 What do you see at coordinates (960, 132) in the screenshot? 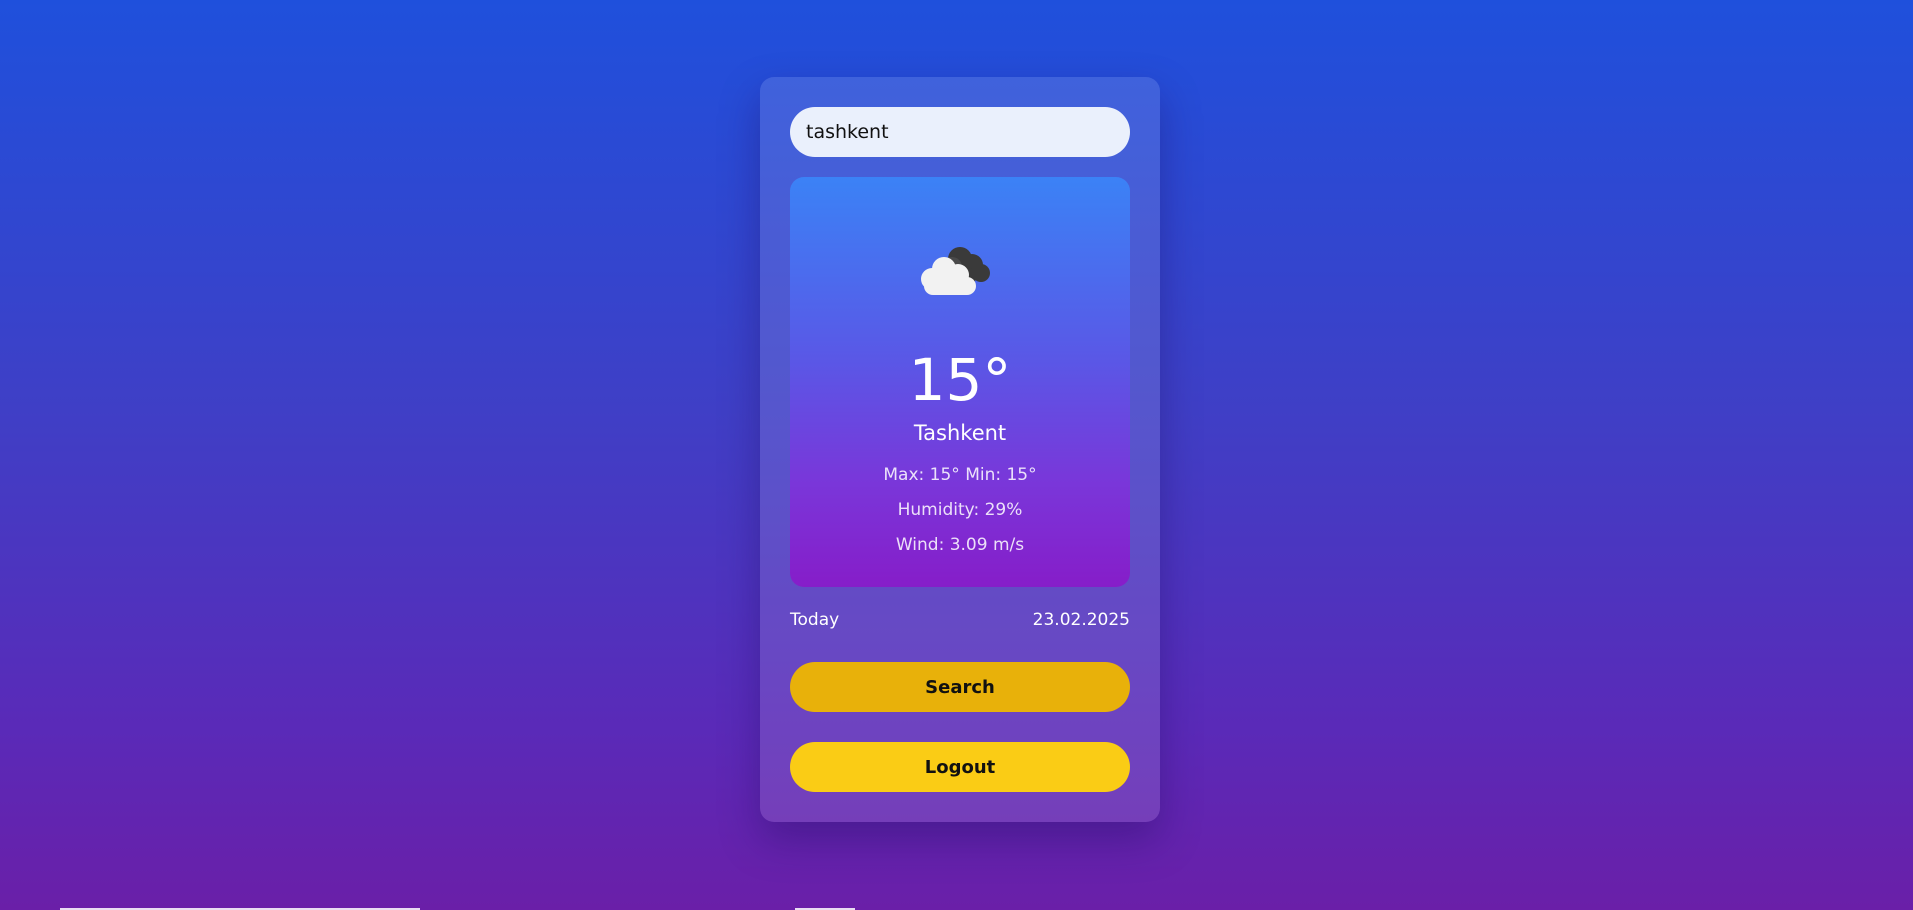
I see `search-input` at bounding box center [960, 132].